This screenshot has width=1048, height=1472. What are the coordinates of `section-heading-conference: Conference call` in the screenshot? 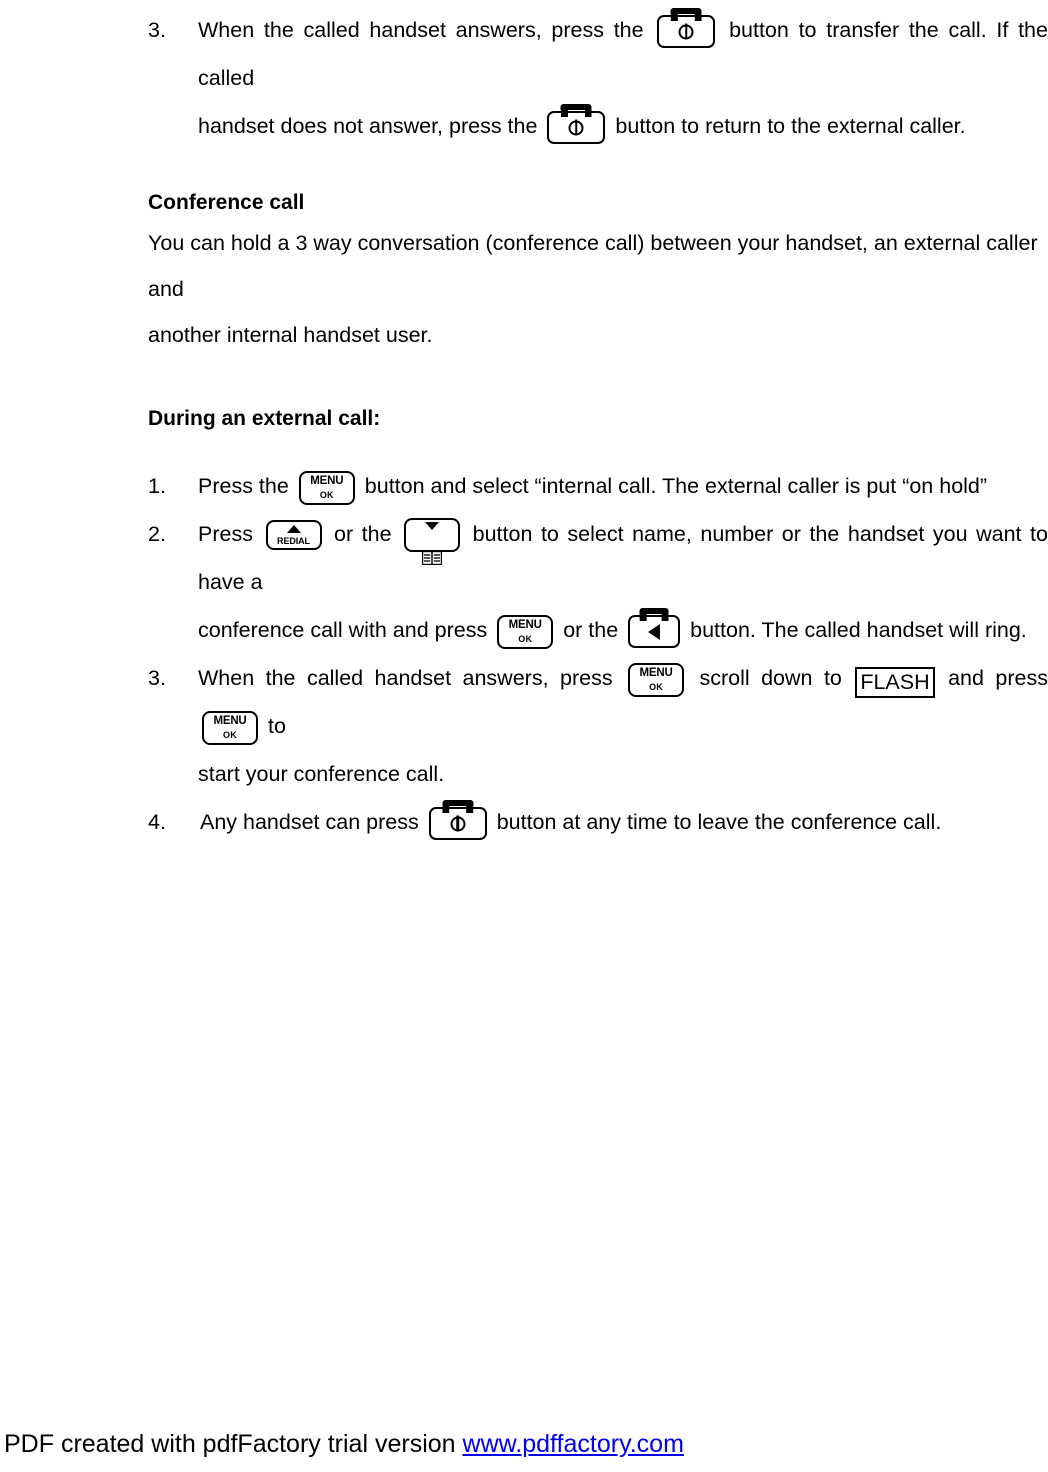 It's located at (226, 202).